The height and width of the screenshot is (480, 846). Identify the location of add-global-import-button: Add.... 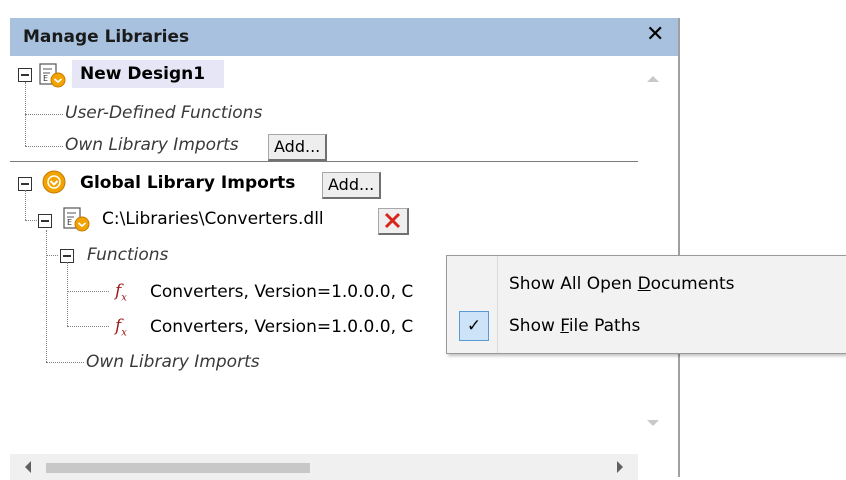
(352, 185).